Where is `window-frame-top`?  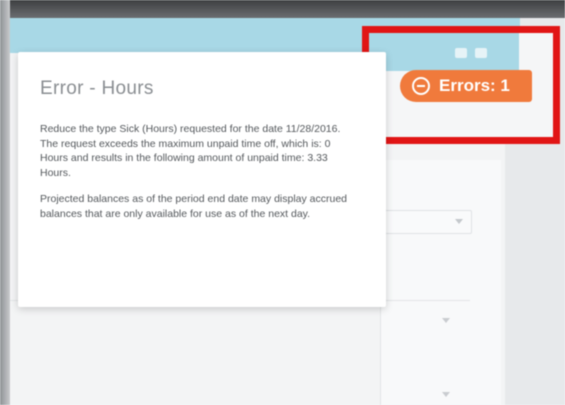 window-frame-top is located at coordinates (282, 9).